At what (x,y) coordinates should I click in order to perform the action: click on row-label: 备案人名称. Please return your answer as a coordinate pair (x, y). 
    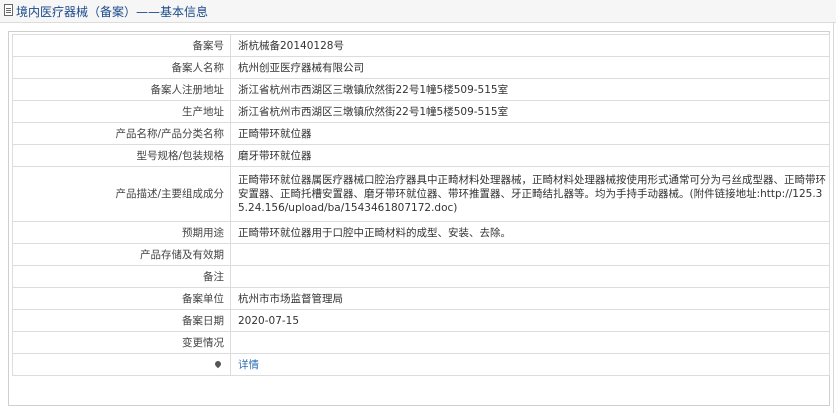
    Looking at the image, I should click on (121, 67).